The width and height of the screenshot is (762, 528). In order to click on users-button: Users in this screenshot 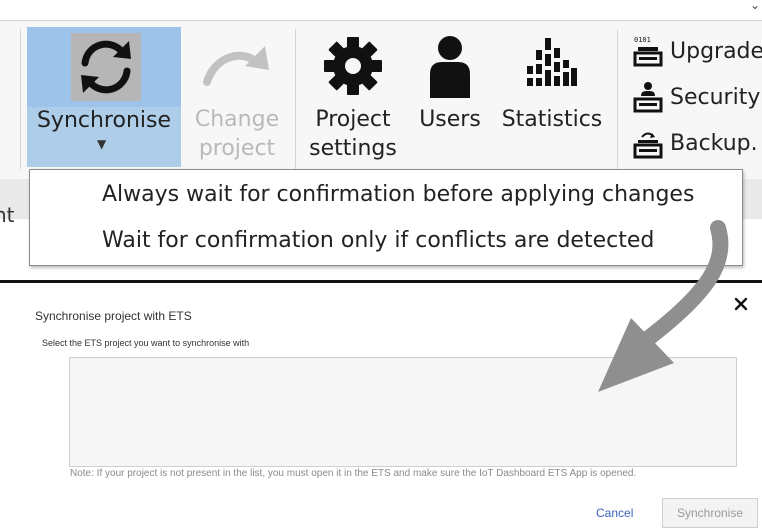, I will do `click(450, 80)`.